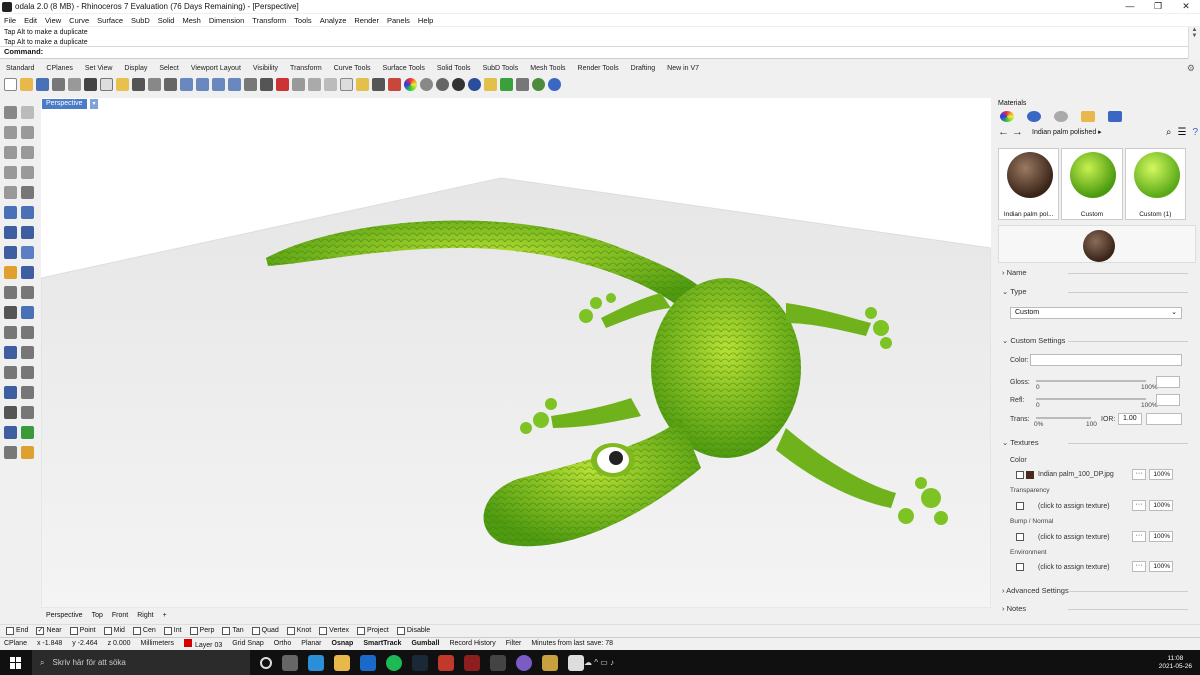 The height and width of the screenshot is (675, 1200). Describe the element at coordinates (154, 84) in the screenshot. I see `pan-hand-icon` at that location.